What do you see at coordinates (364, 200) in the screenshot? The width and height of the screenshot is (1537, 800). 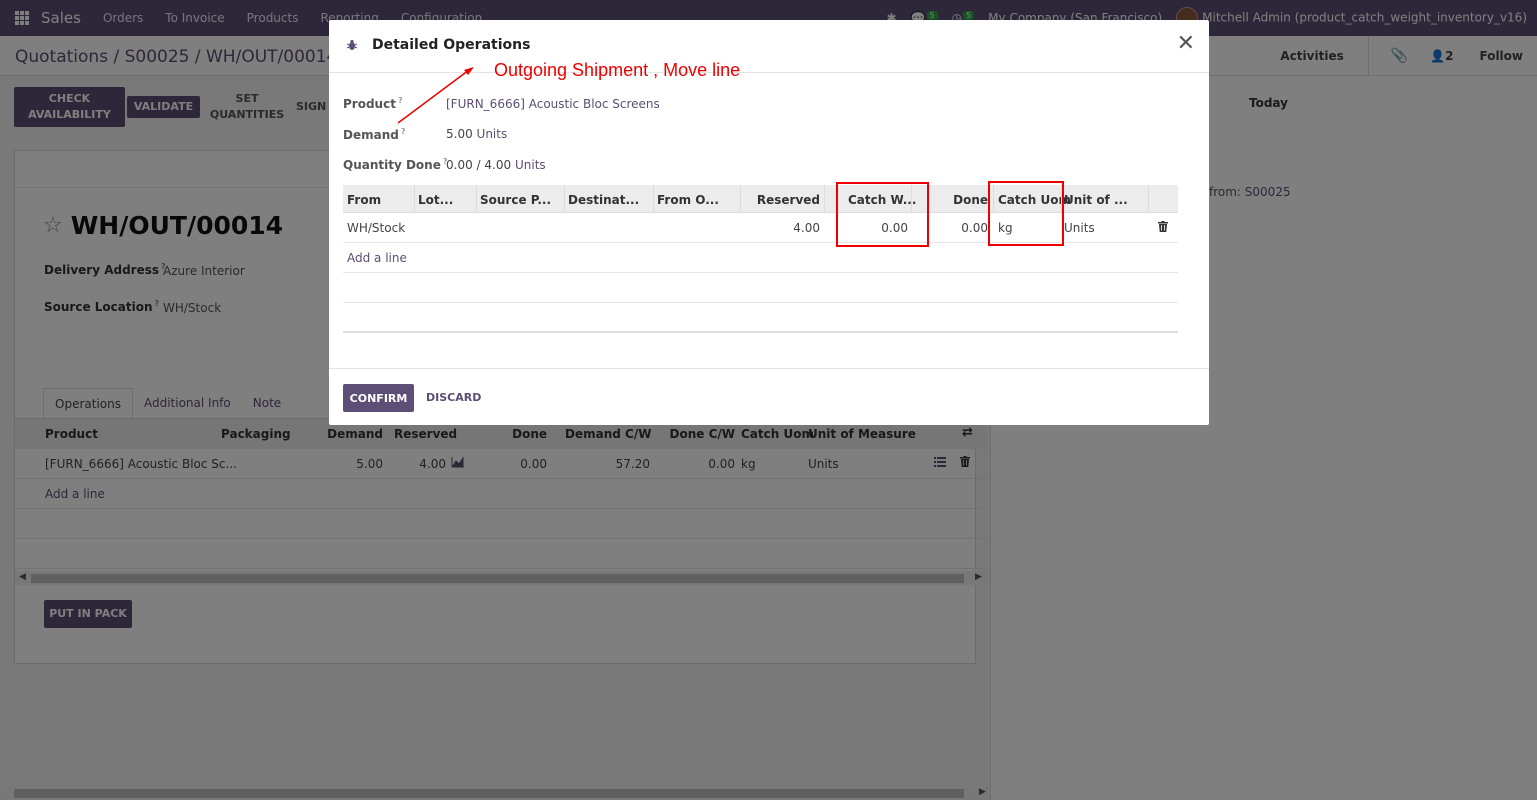 I see `col-from: From` at bounding box center [364, 200].